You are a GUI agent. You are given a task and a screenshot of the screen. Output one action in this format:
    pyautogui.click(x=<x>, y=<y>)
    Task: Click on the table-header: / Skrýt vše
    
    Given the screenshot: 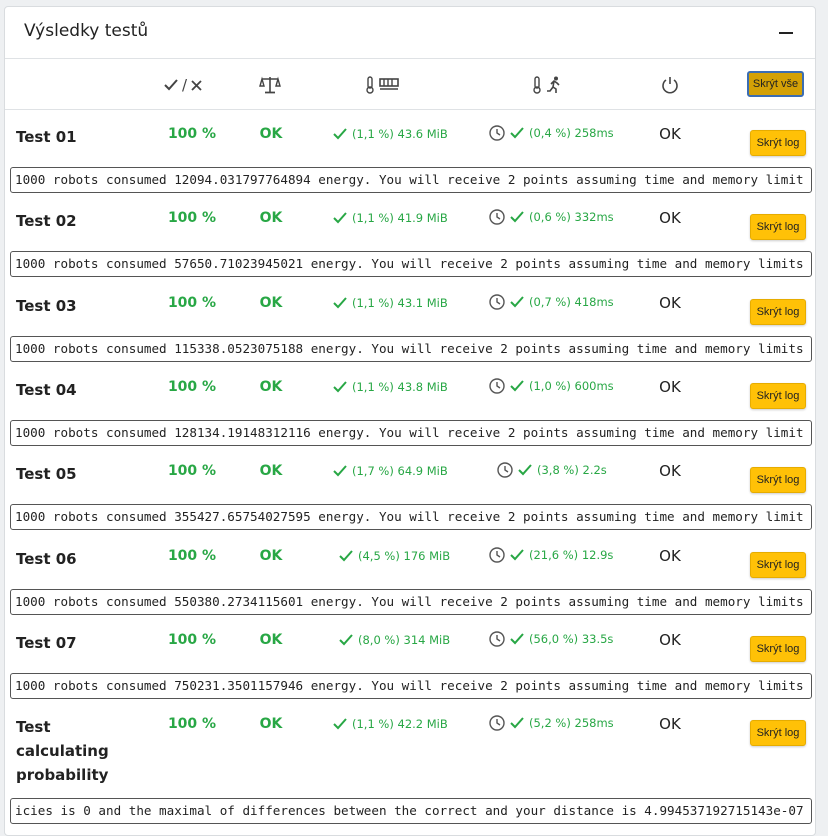 What is the action you would take?
    pyautogui.click(x=410, y=84)
    